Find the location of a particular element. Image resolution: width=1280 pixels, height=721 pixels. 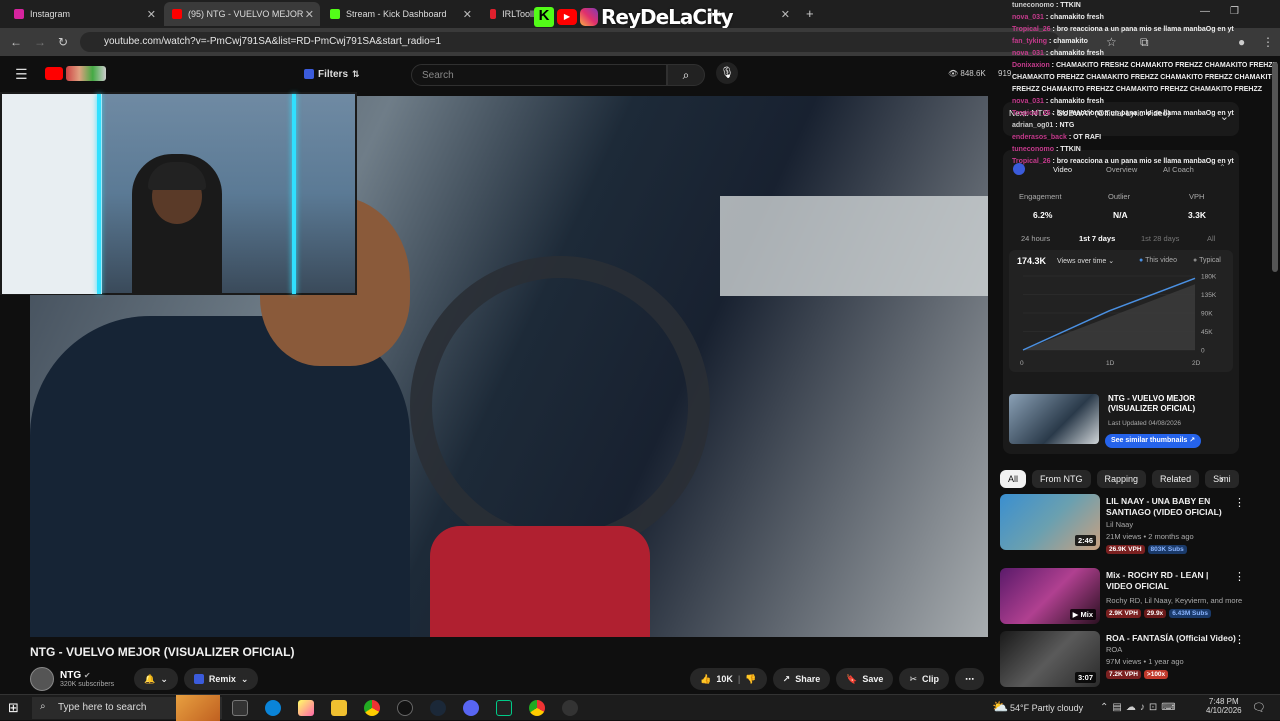

chip-related: Related is located at coordinates (1176, 479).